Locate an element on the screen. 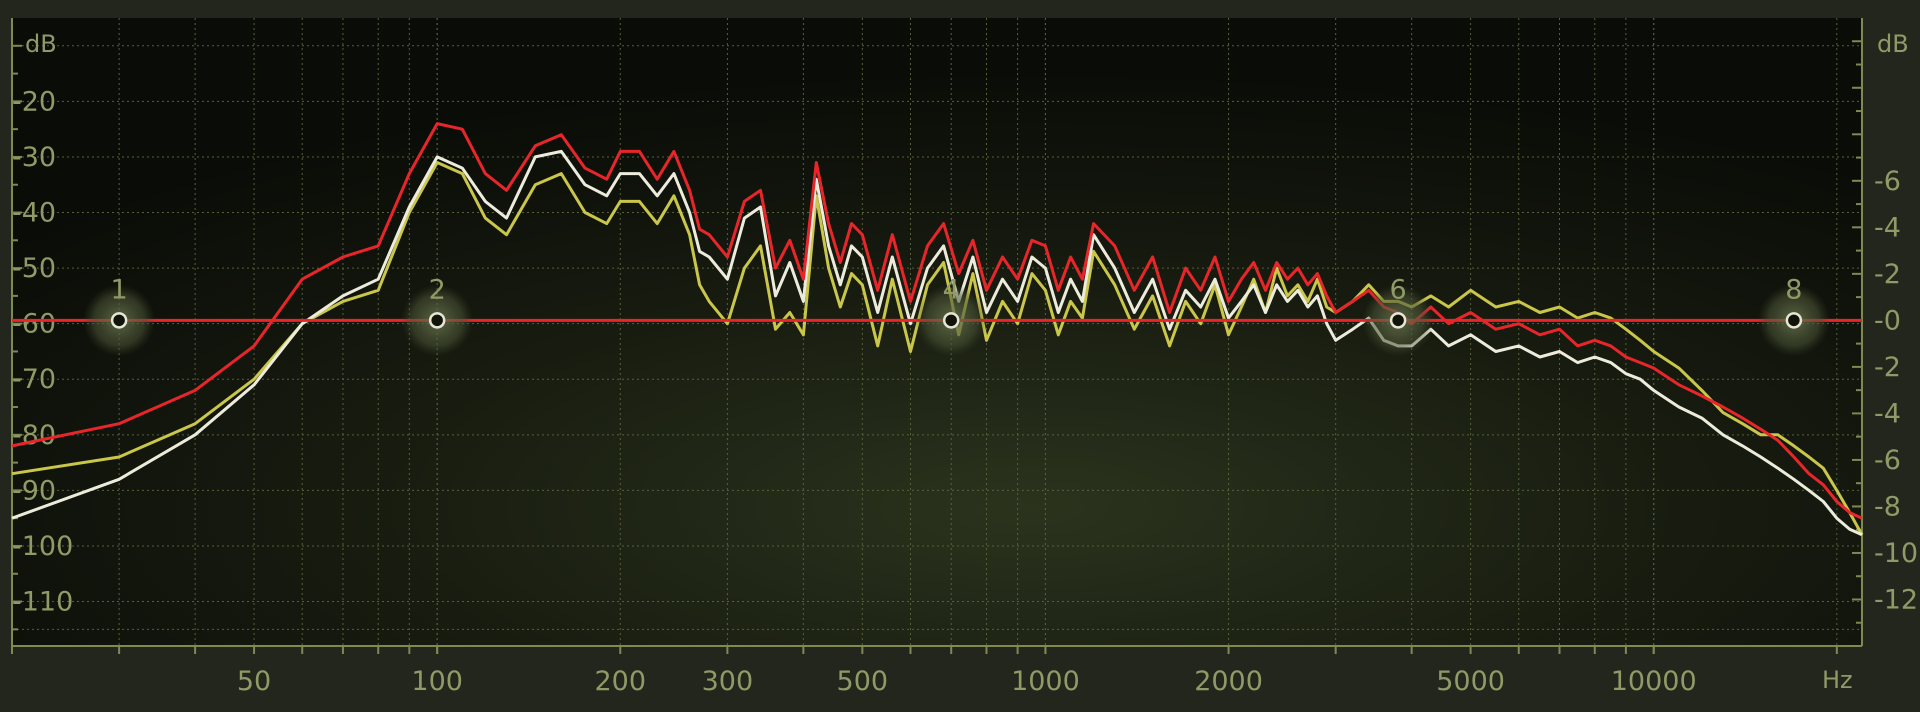 The width and height of the screenshot is (1920, 712). y-tick-label: -70 is located at coordinates (34, 379).